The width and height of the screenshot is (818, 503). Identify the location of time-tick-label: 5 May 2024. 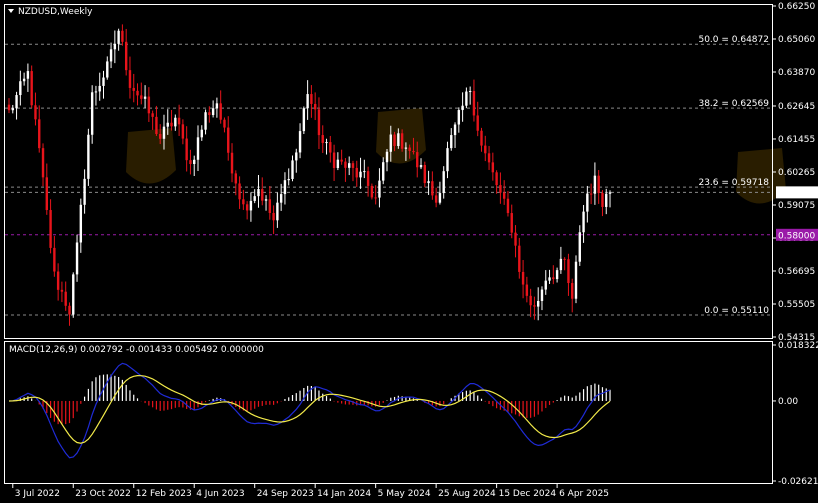
(404, 494).